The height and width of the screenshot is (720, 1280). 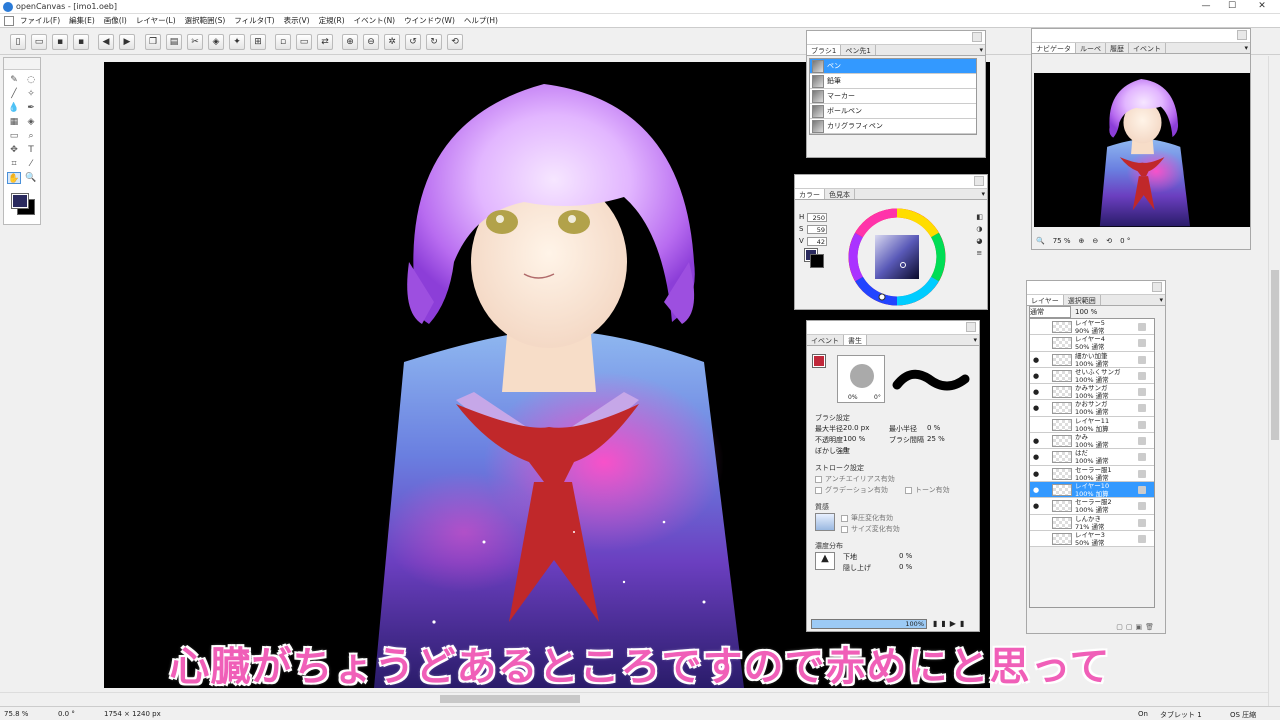 I want to click on maximize-button: ☐, so click(x=1232, y=7).